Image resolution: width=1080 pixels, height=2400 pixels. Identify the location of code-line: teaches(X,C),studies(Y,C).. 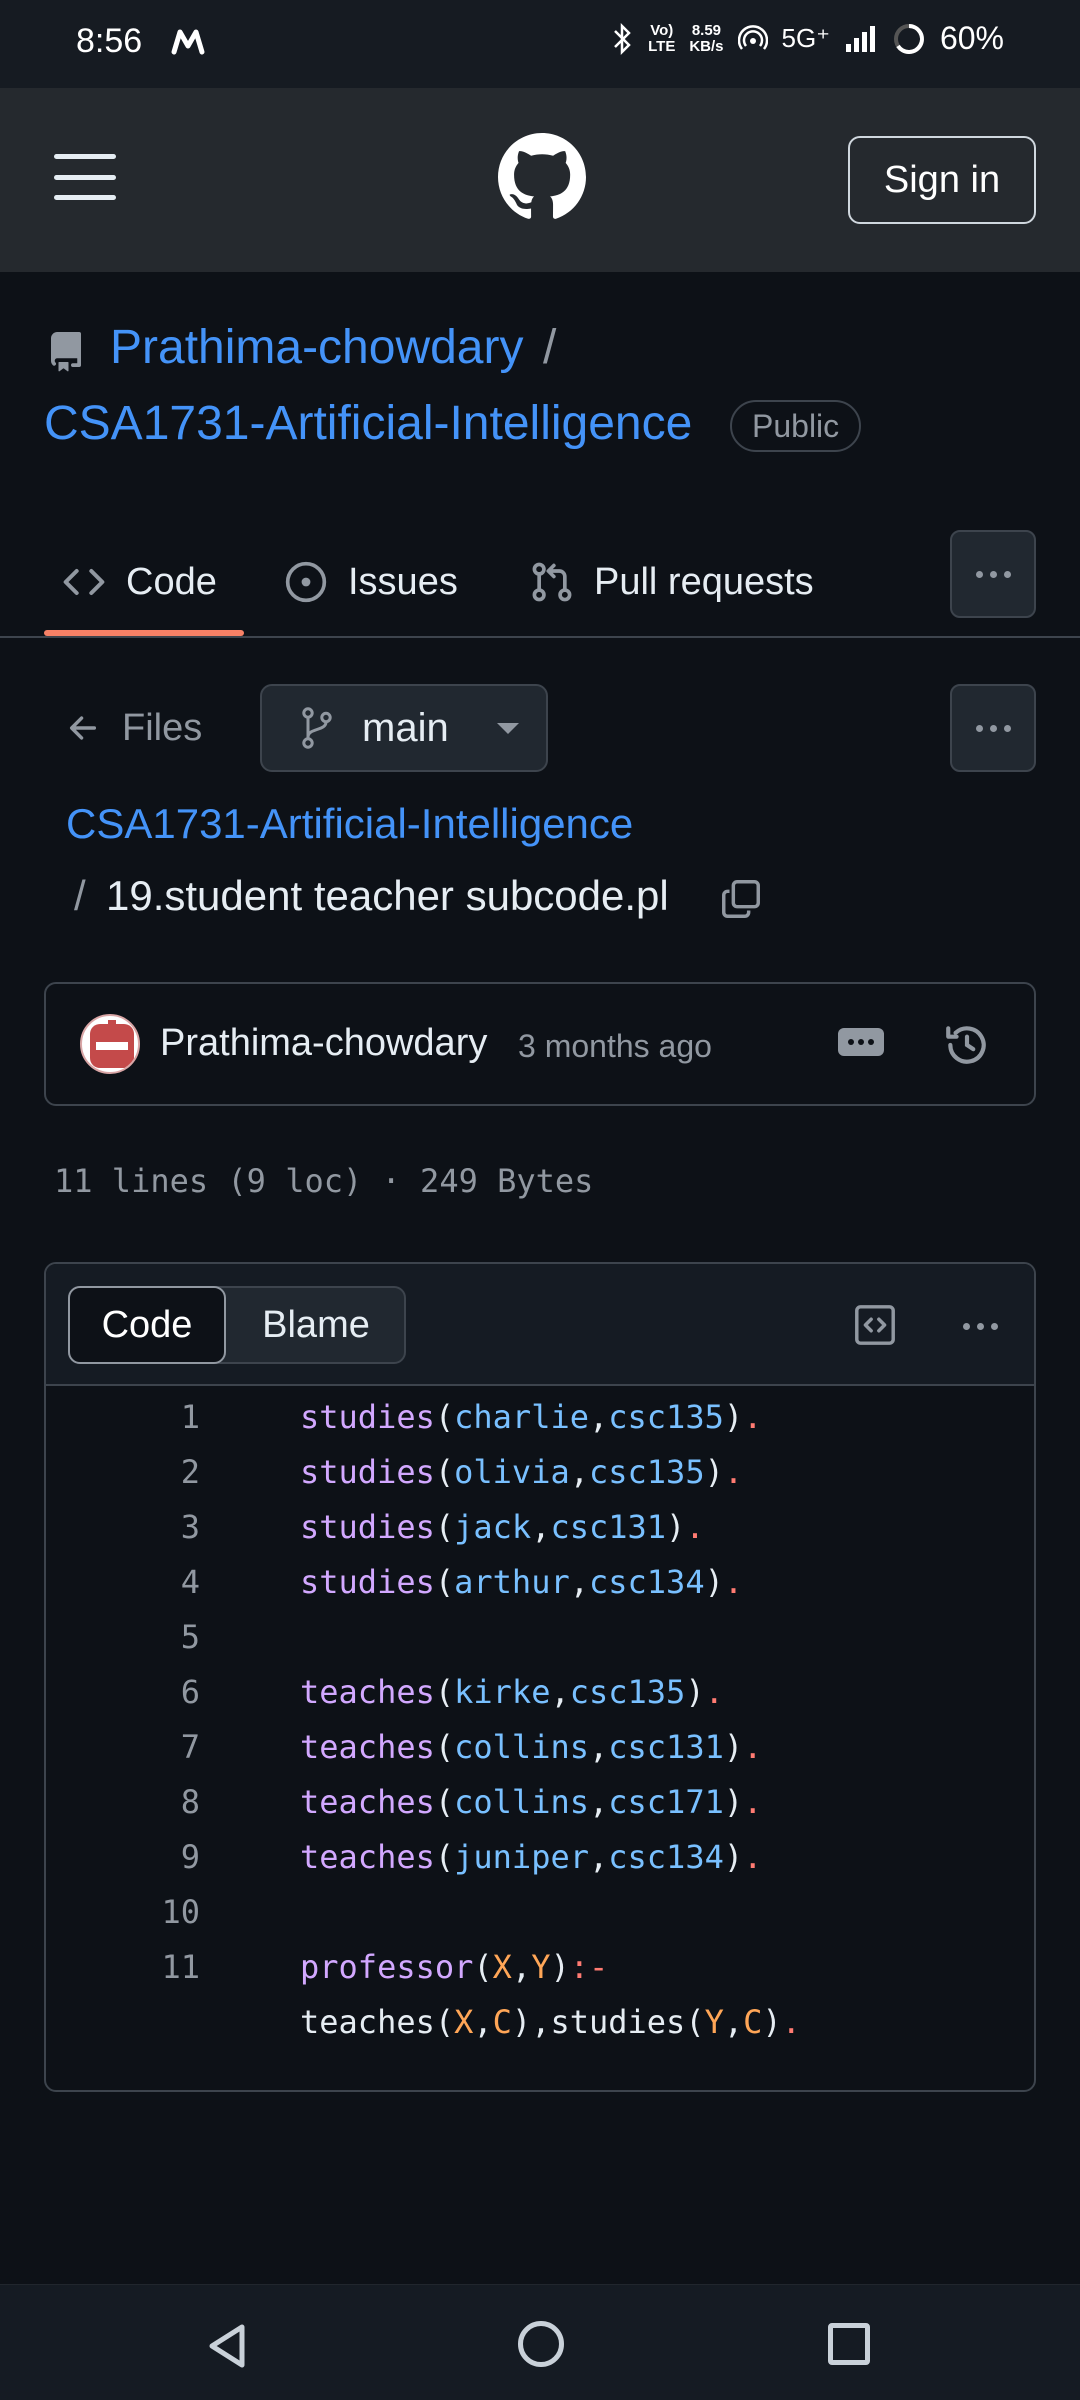
(540, 2018).